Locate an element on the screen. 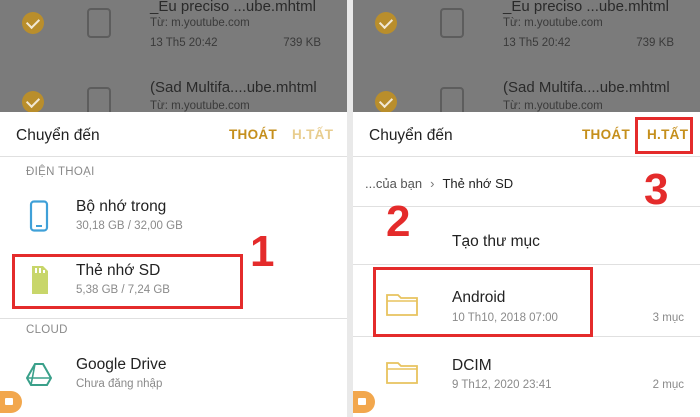 Image resolution: width=700 pixels, height=417 pixels. folder-item-dcim: DCIM 9 Th12, 2020 23:41 2 mục is located at coordinates (526, 374).